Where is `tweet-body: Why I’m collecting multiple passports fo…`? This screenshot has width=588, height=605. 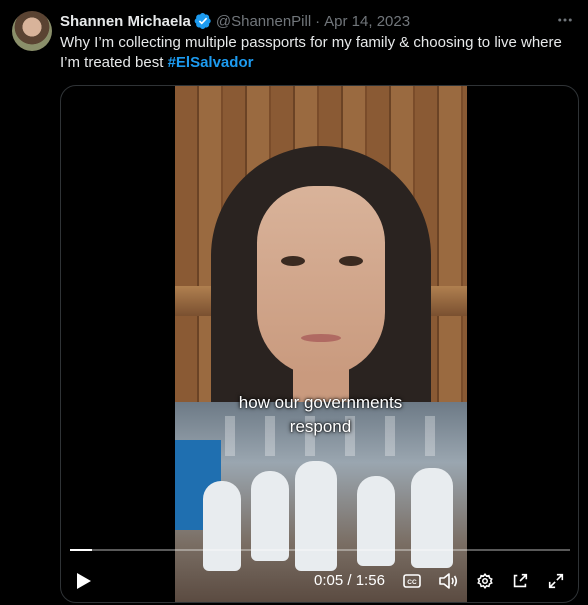
tweet-body: Why I’m collecting multiple passports fo… is located at coordinates (311, 52).